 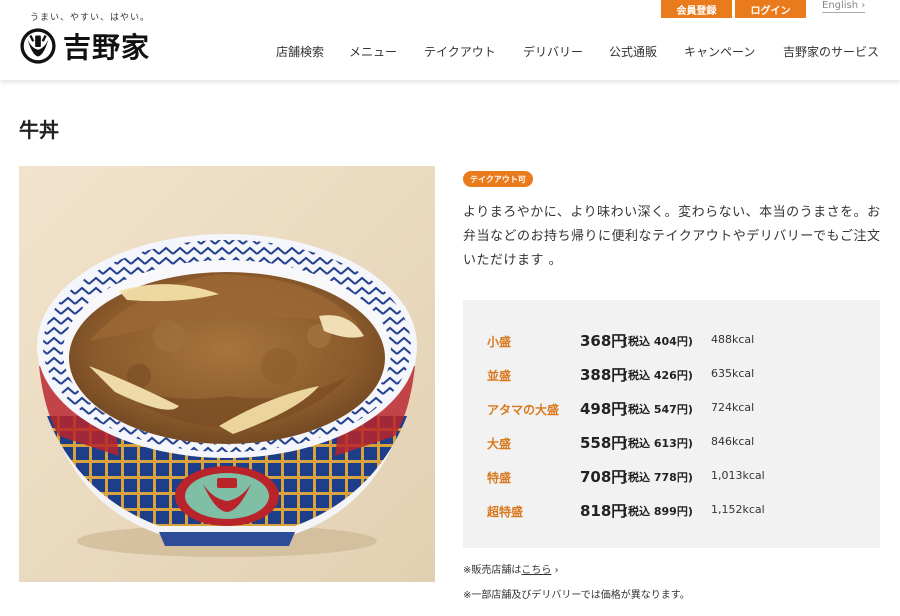 I want to click on size-label: 小盛, so click(x=499, y=342).